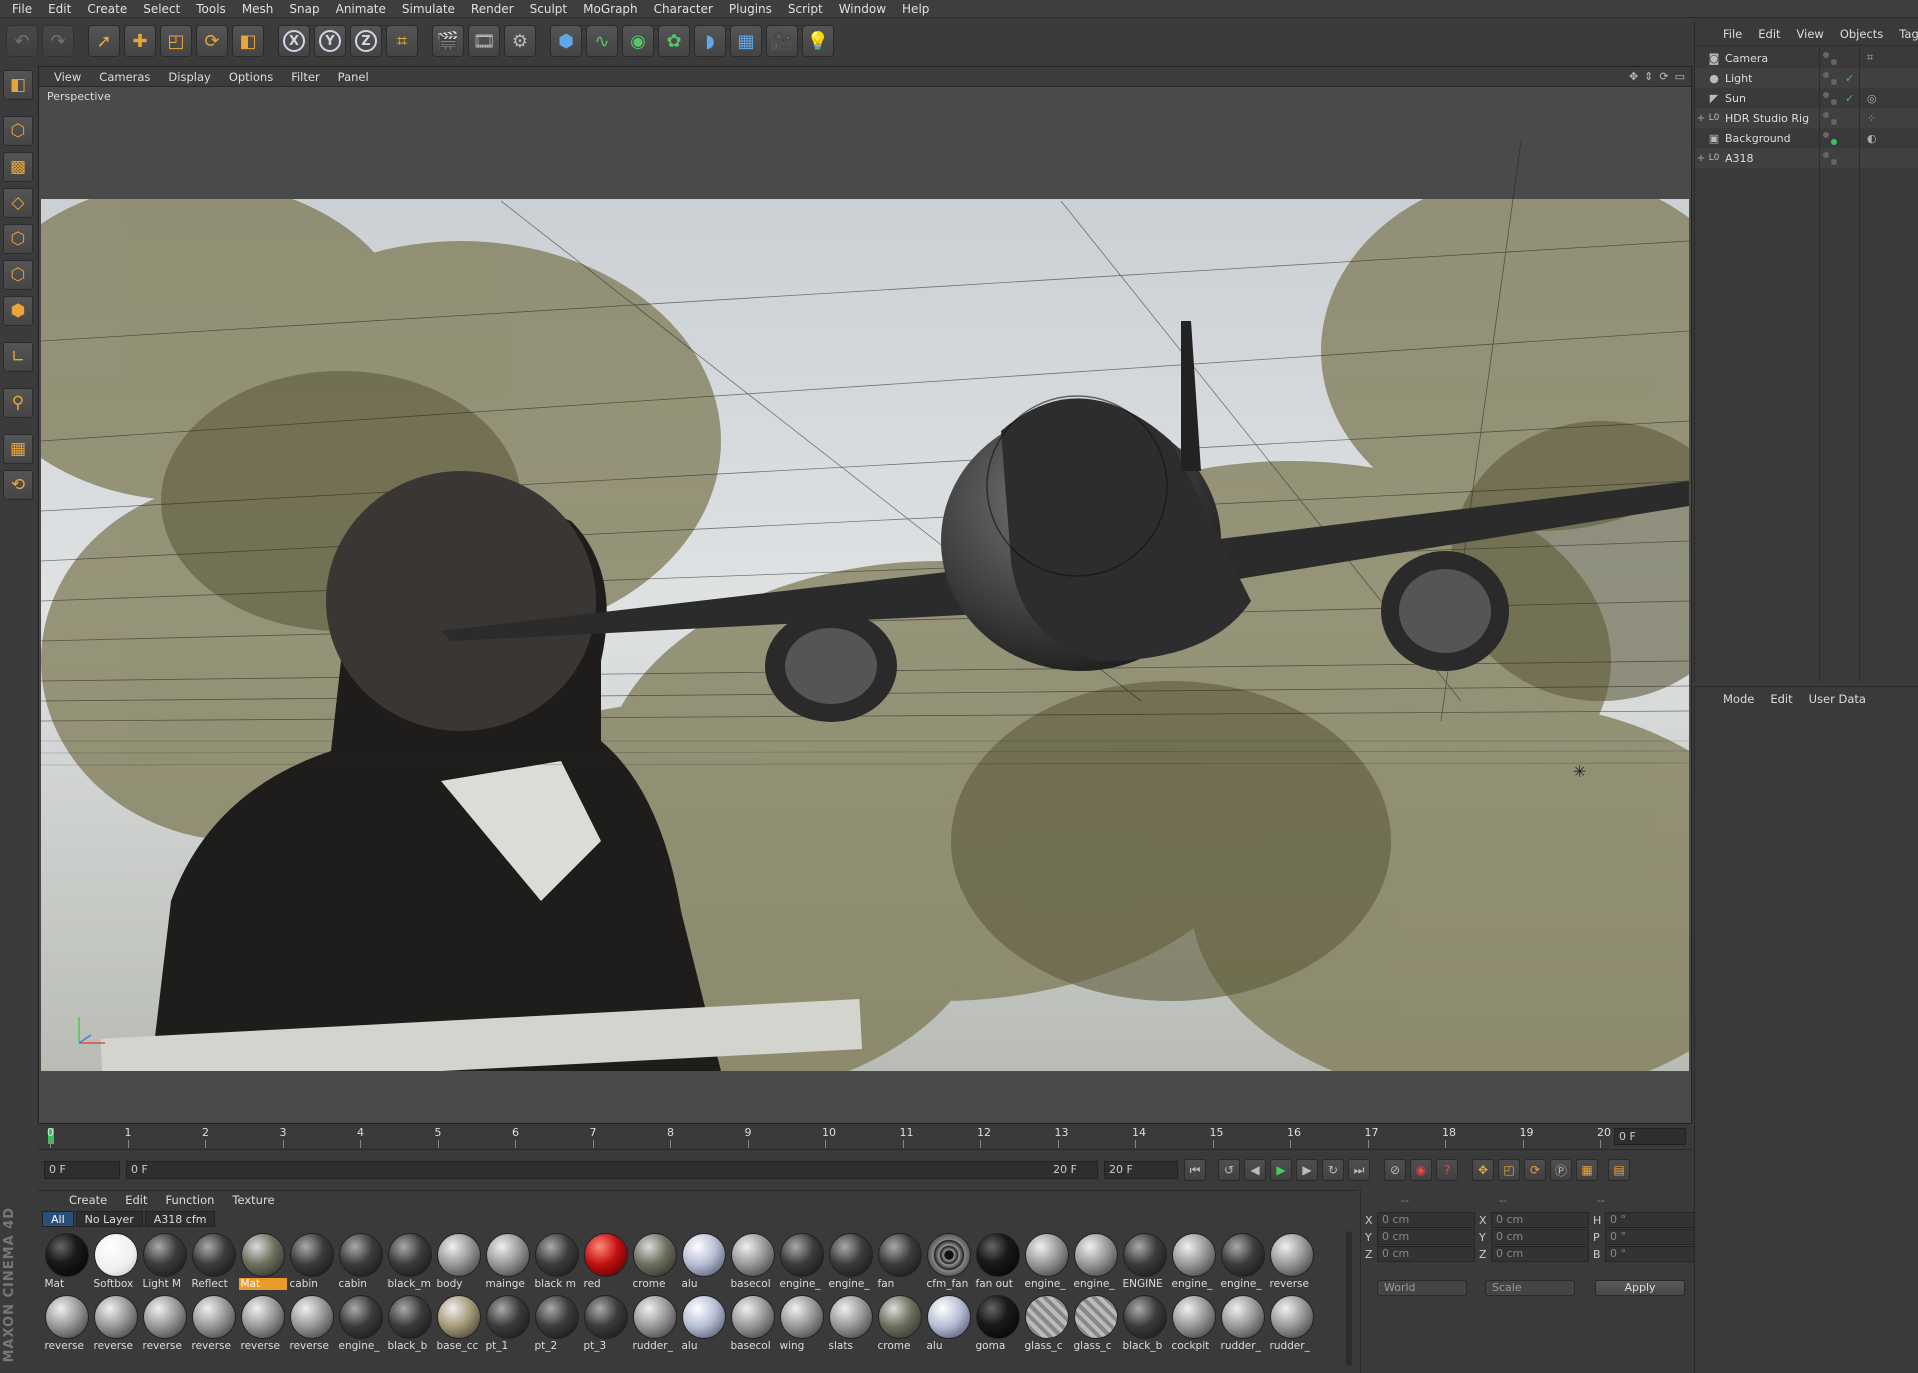 This screenshot has width=1918, height=1373. I want to click on object-row-camera: ◙ Camera ⌗, so click(1806, 58).